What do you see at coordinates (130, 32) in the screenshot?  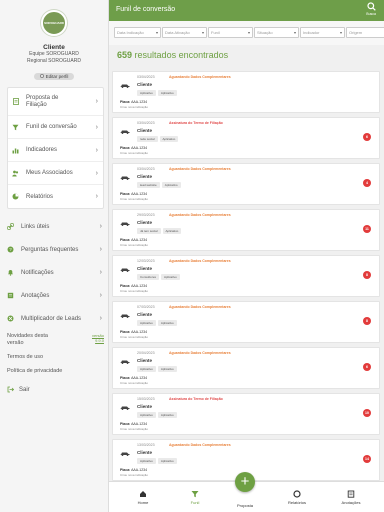 I see `filter-placeholder: Data Indicação` at bounding box center [130, 32].